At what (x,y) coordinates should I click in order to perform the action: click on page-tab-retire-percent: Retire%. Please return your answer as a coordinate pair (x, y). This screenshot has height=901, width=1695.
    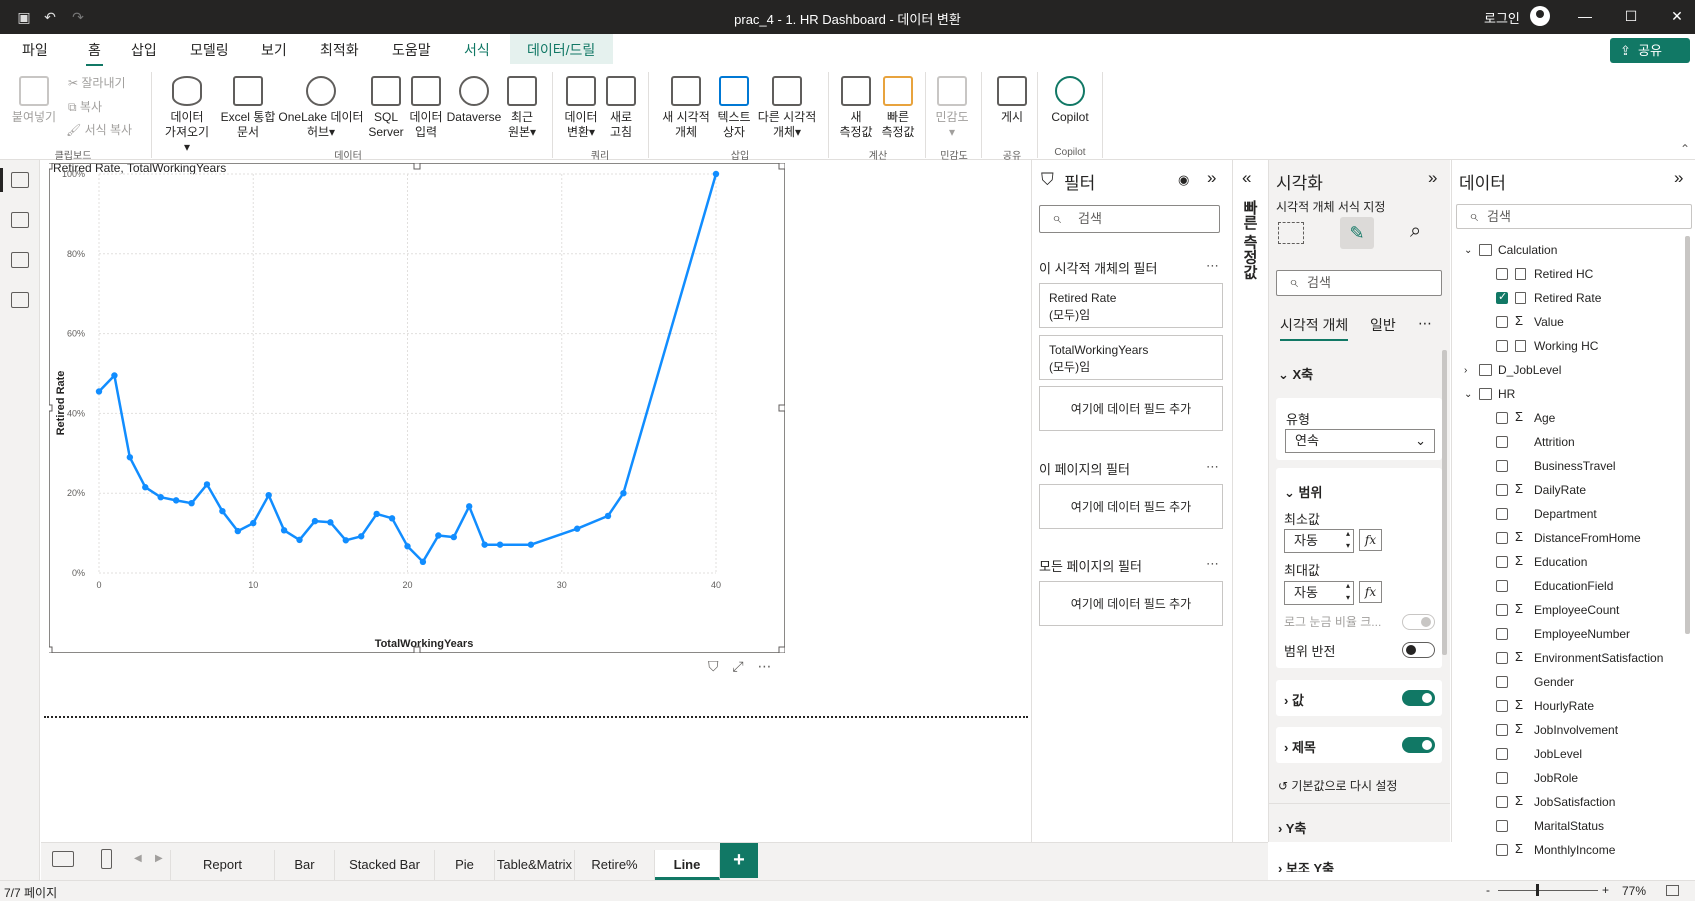
    Looking at the image, I should click on (615, 865).